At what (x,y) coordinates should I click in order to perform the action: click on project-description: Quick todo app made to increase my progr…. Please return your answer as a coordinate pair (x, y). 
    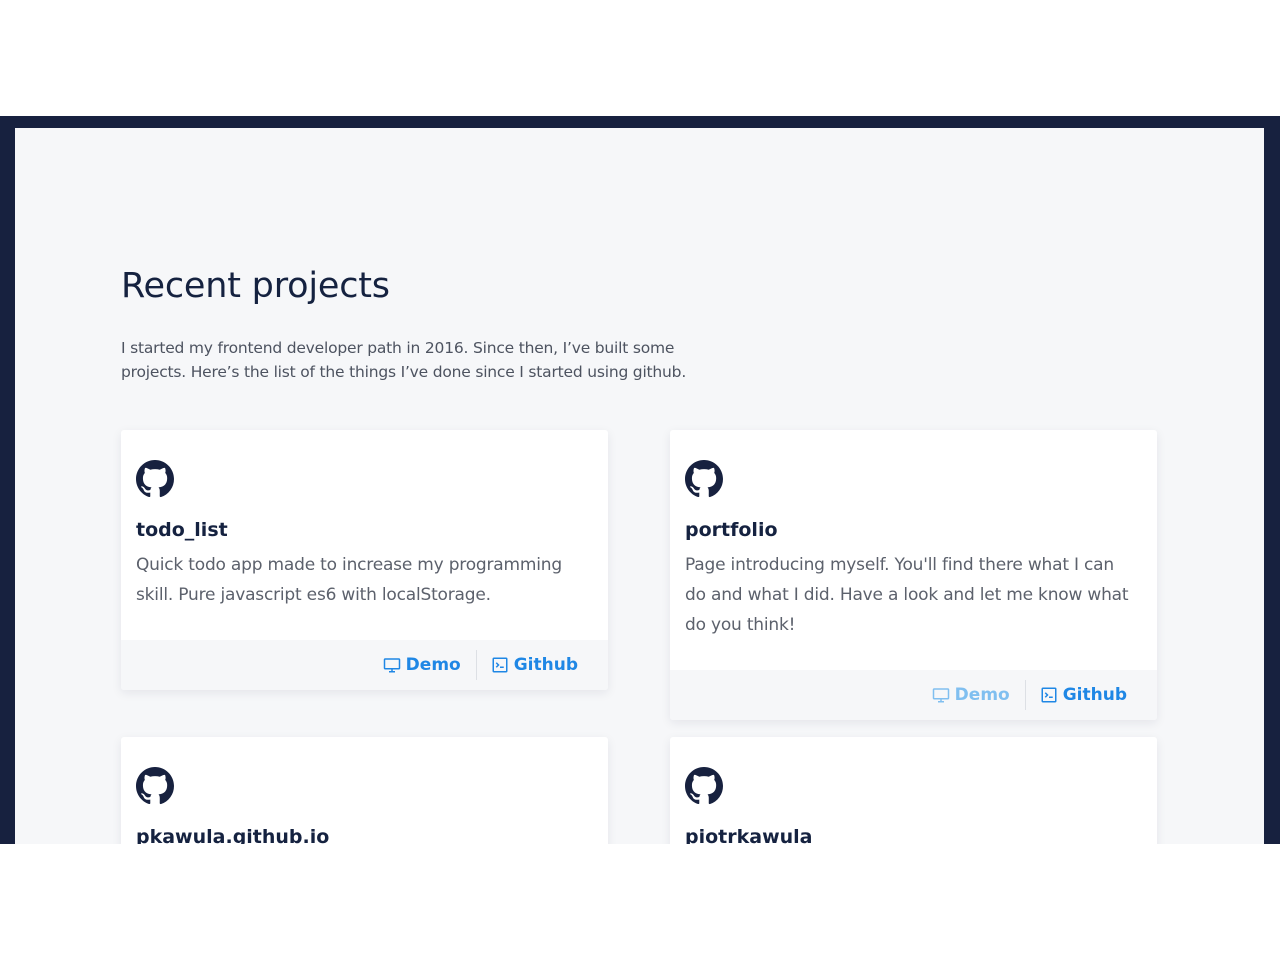
    Looking at the image, I should click on (349, 580).